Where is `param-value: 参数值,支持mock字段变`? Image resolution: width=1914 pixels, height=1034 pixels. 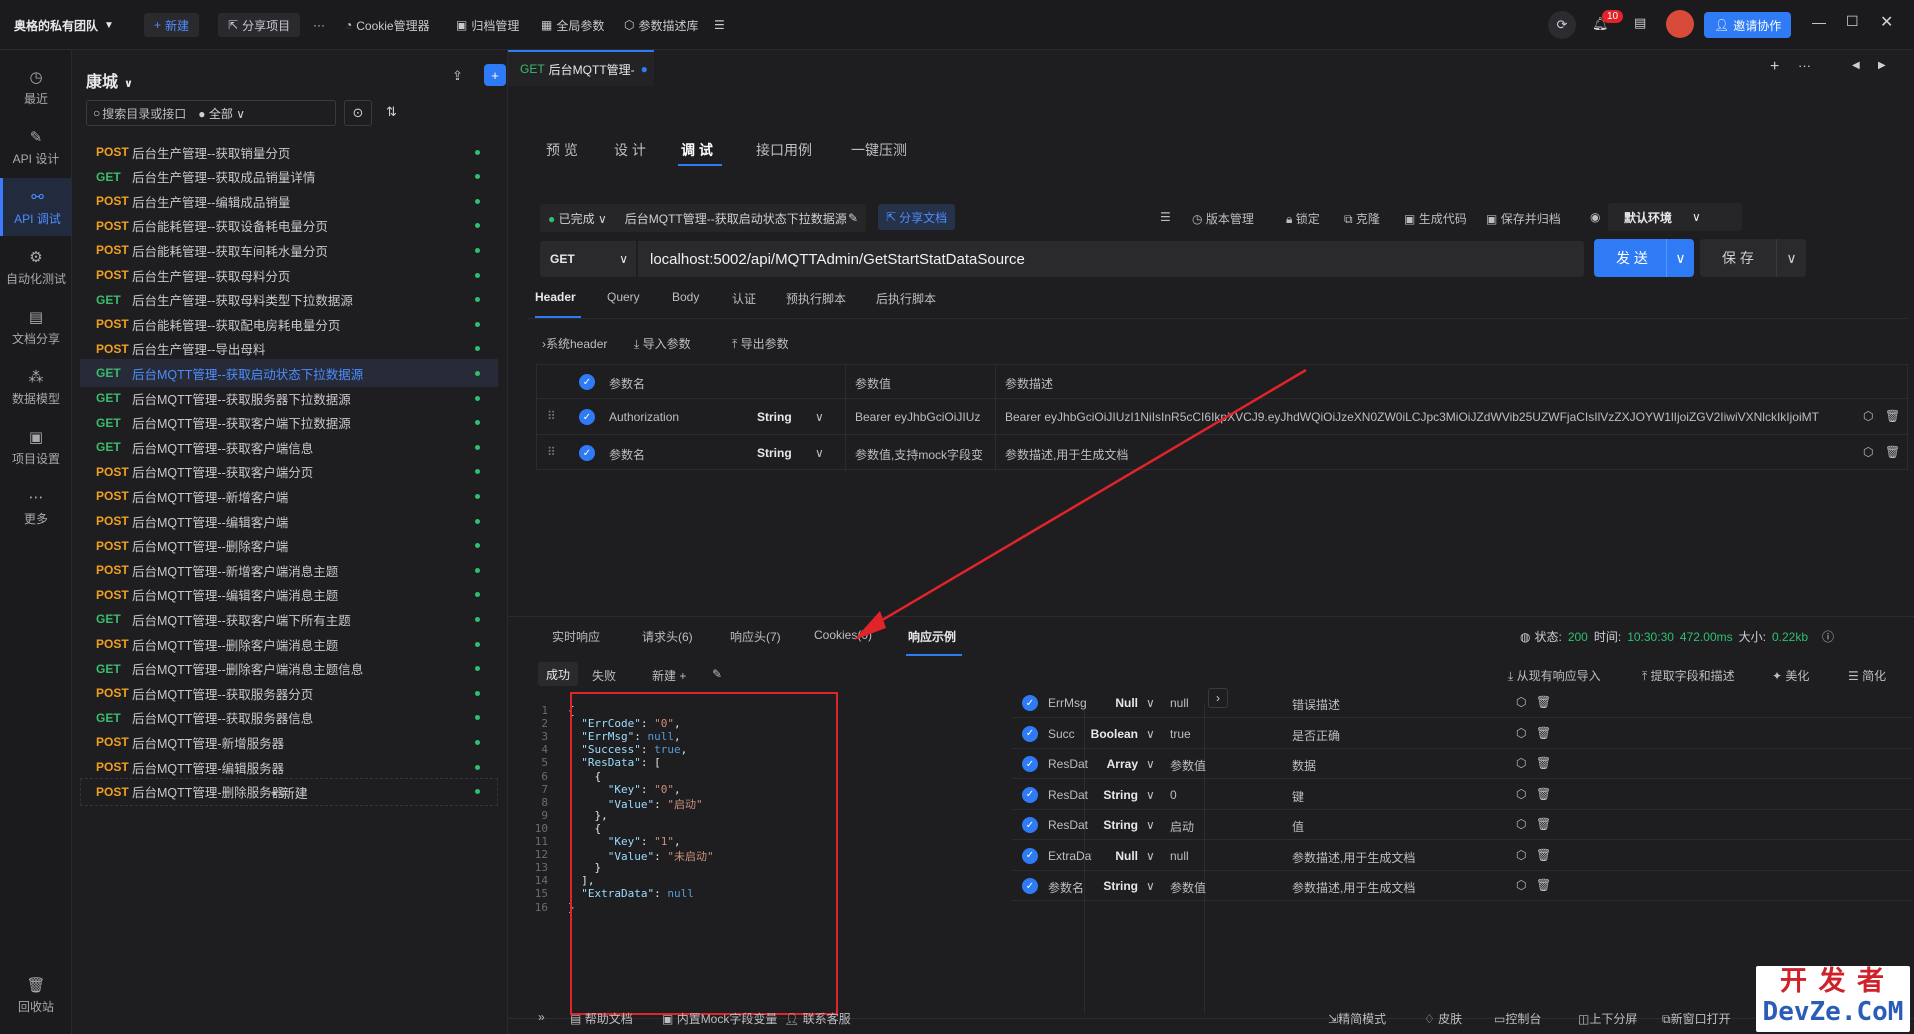
param-value: 参数值,支持mock字段变 is located at coordinates (921, 454).